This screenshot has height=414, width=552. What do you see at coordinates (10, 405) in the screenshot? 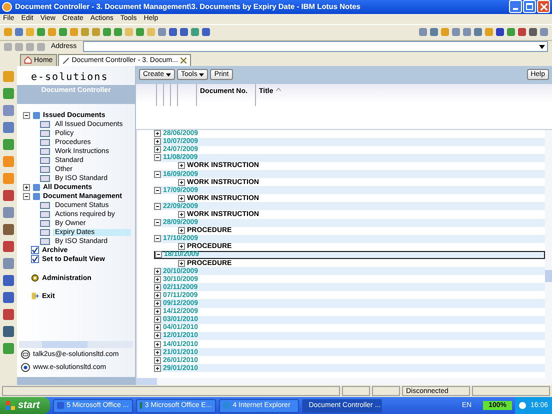
I see `windows-logo-icon` at bounding box center [10, 405].